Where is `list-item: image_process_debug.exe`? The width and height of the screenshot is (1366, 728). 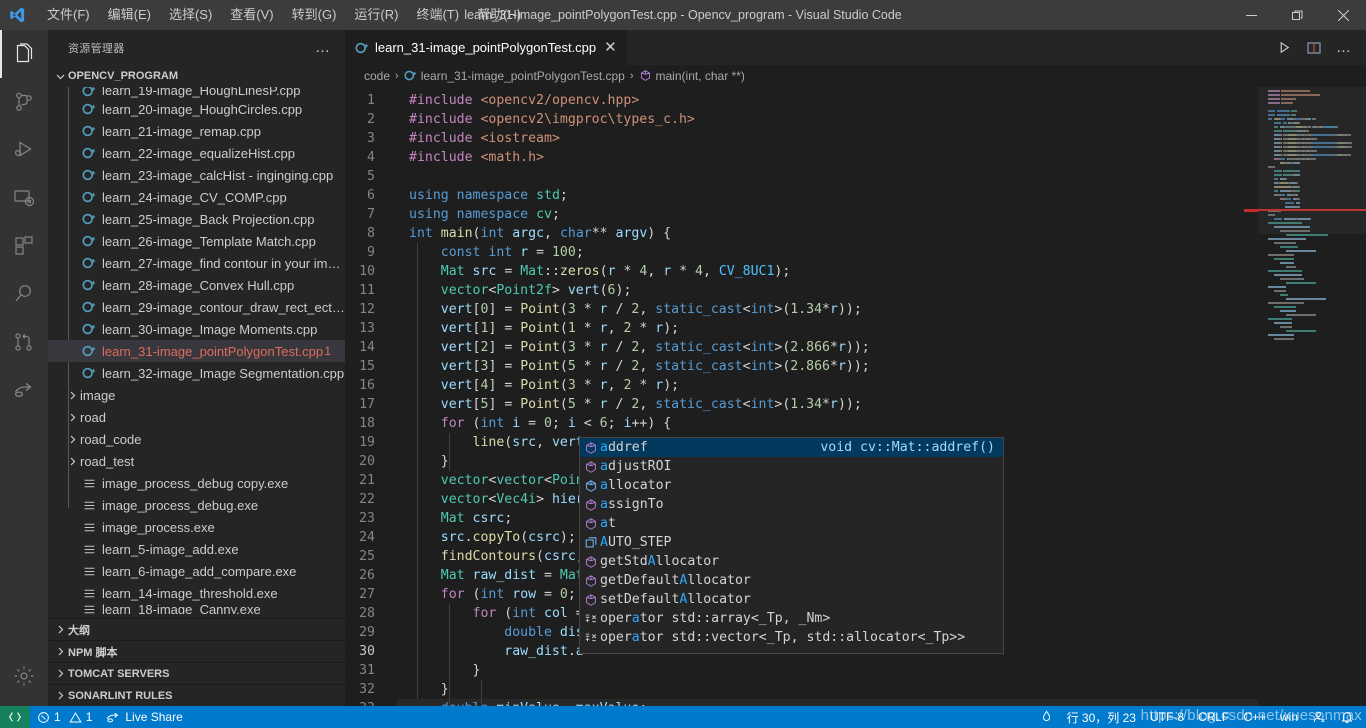 list-item: image_process_debug.exe is located at coordinates (196, 505).